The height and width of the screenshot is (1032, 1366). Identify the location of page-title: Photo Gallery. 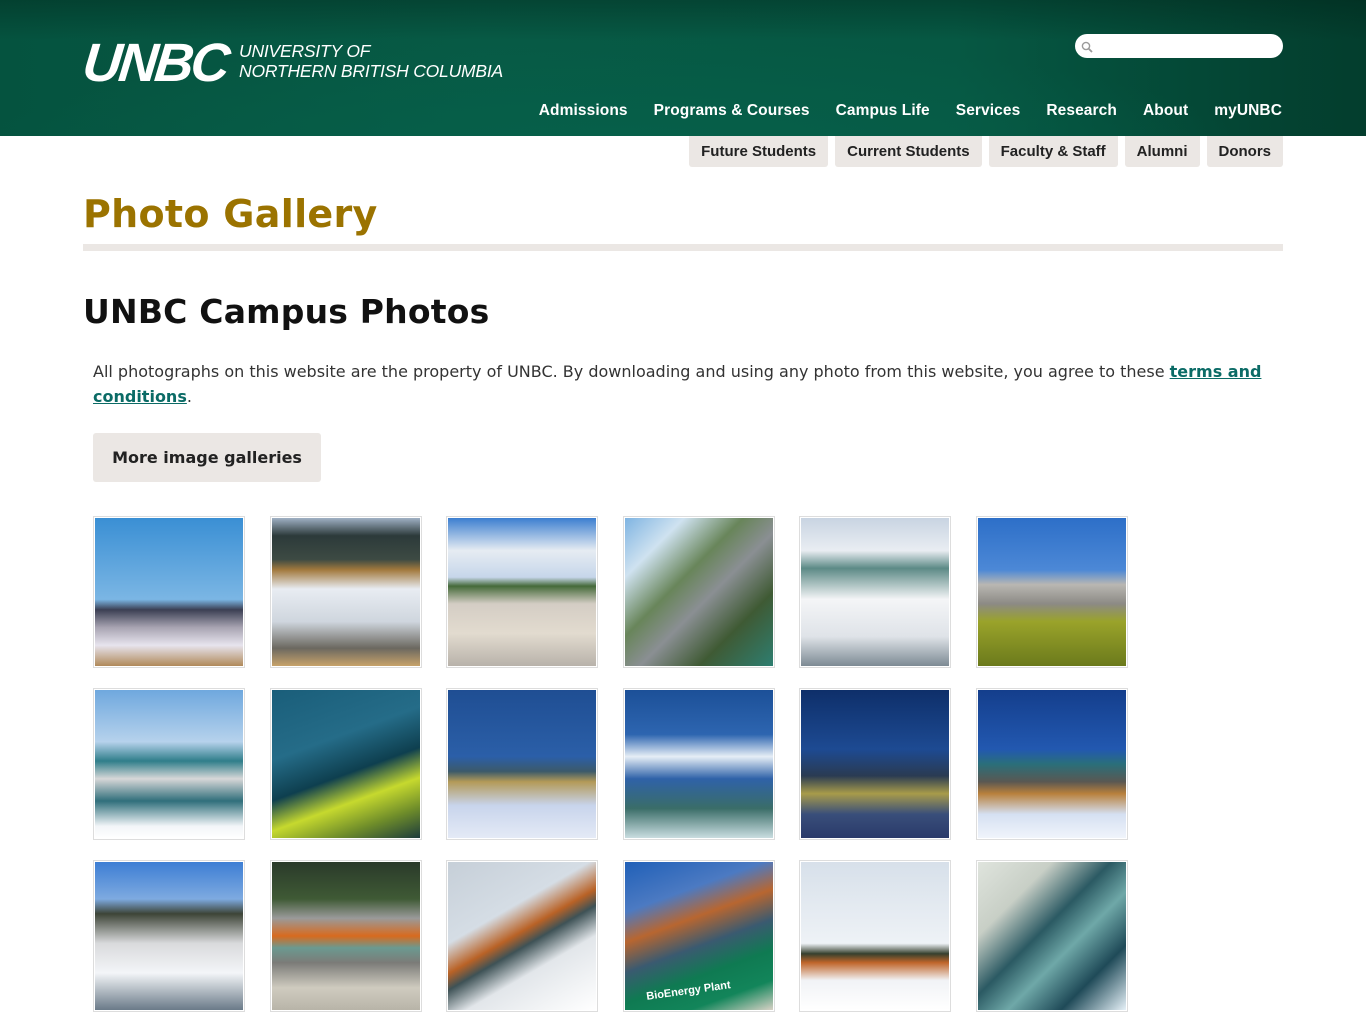
(230, 214).